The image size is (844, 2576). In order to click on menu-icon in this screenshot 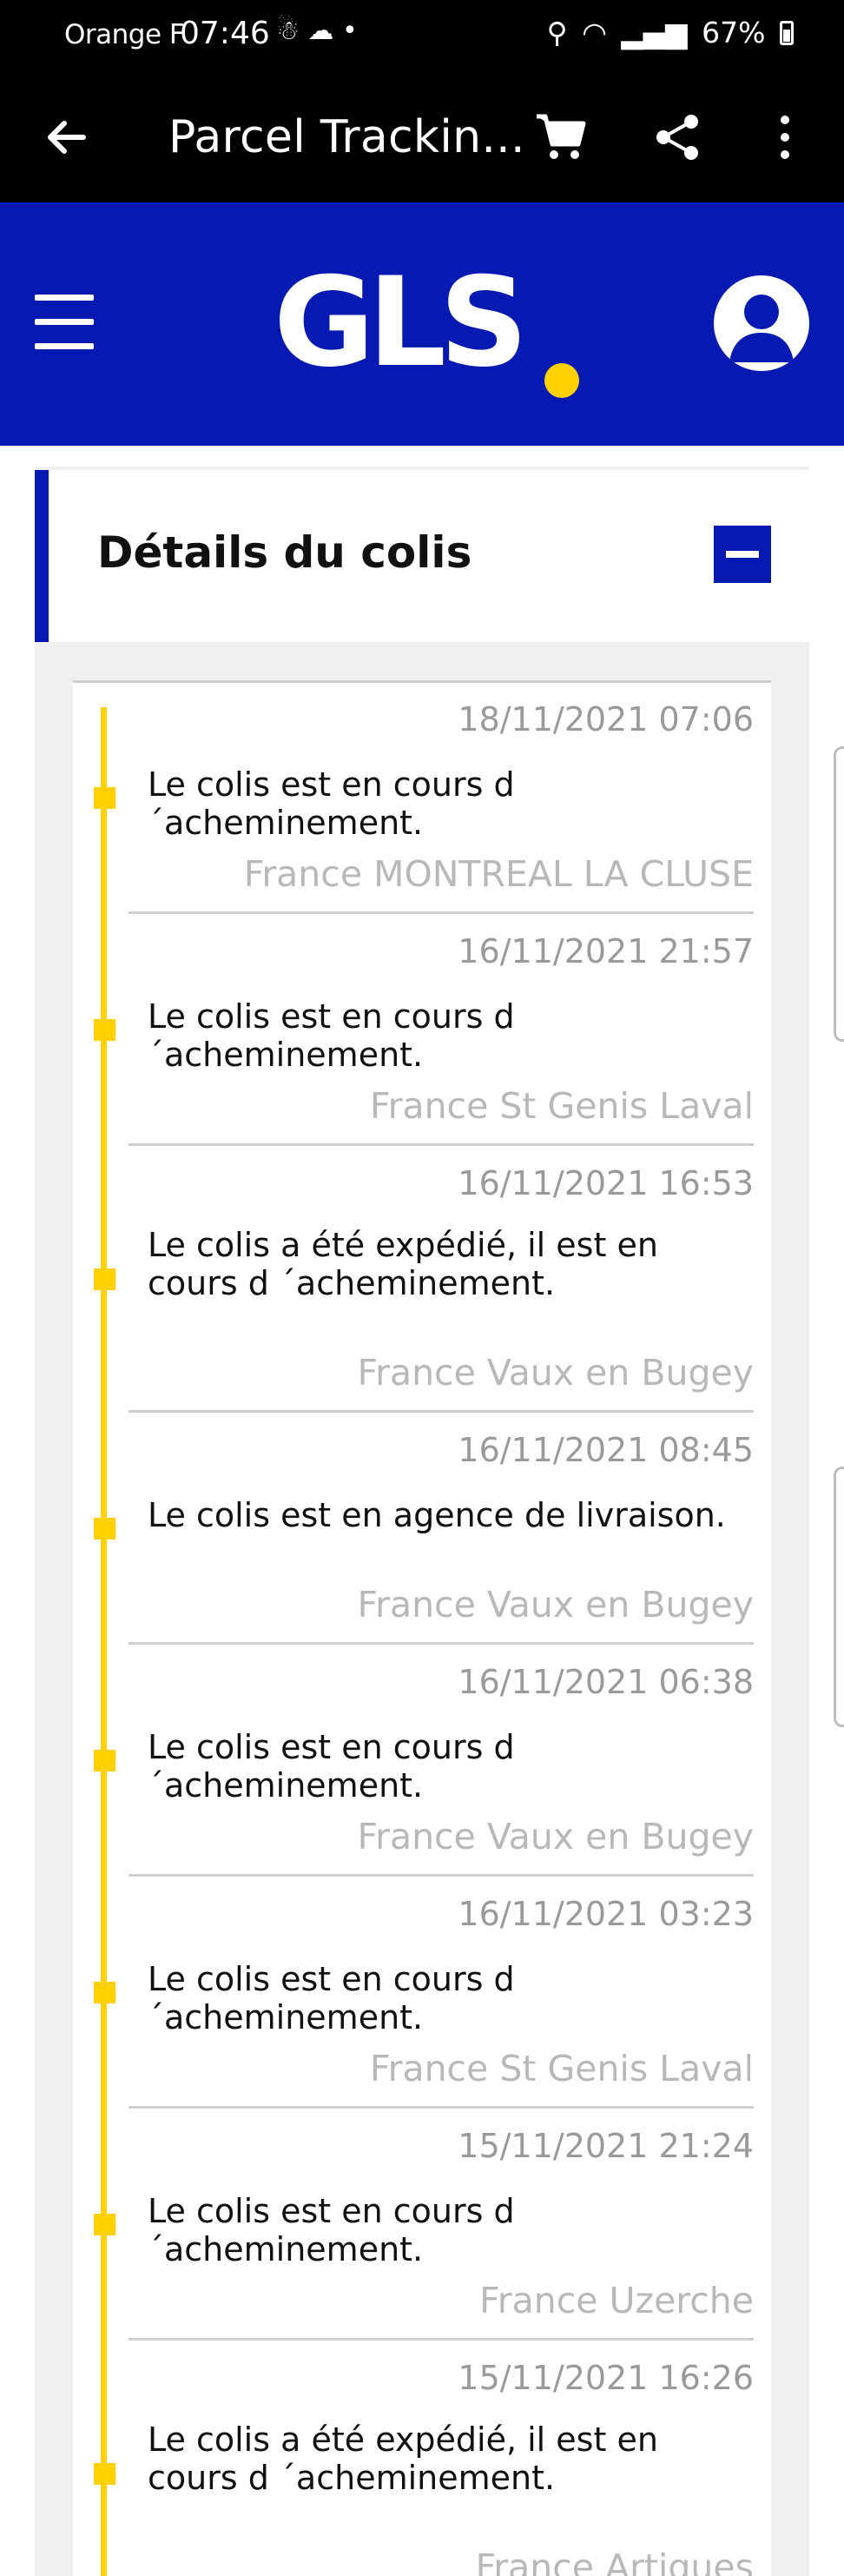, I will do `click(64, 322)`.